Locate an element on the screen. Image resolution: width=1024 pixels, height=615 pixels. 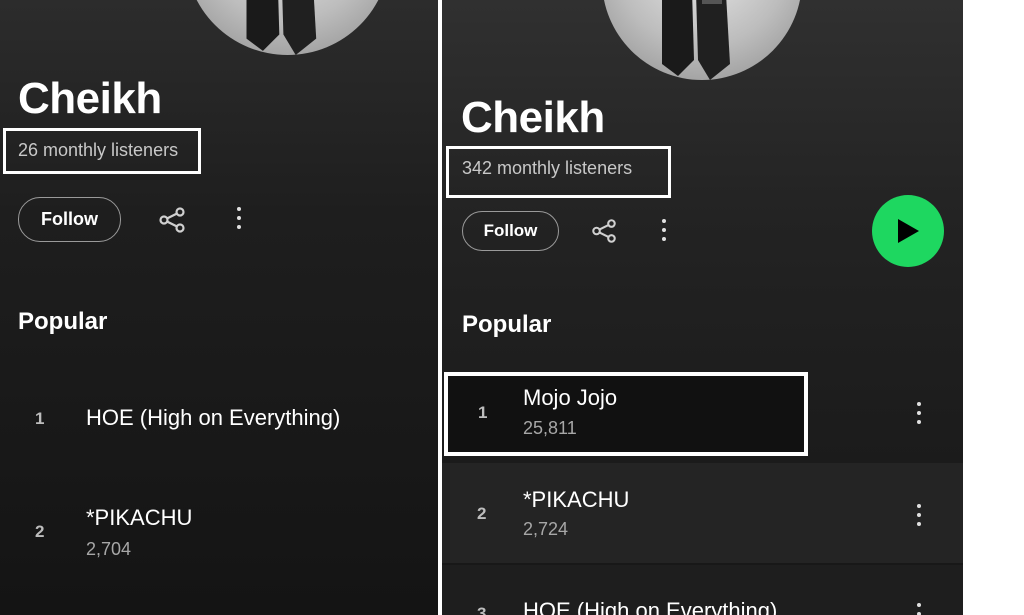
track-title: Mojo Jojo is located at coordinates (570, 397).